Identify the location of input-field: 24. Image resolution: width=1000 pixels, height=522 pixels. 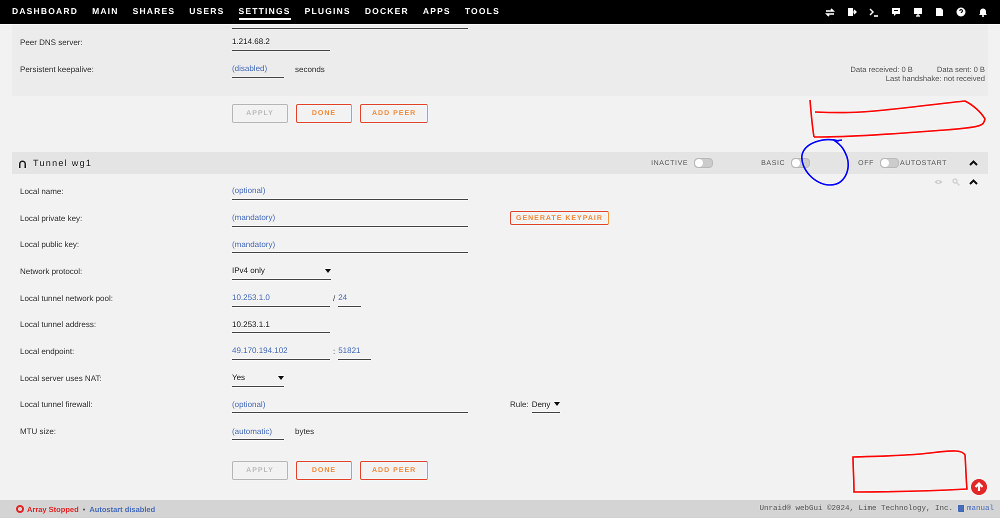
(350, 298).